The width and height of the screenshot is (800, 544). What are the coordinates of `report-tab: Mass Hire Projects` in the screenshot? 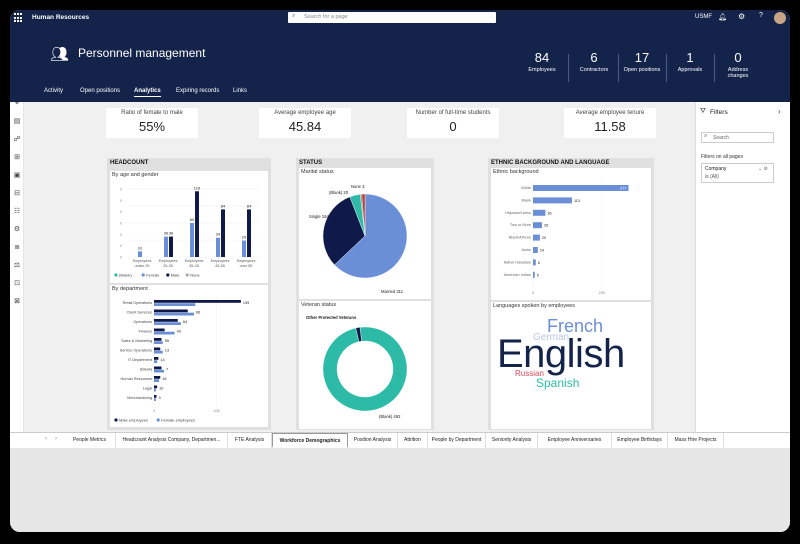 It's located at (696, 440).